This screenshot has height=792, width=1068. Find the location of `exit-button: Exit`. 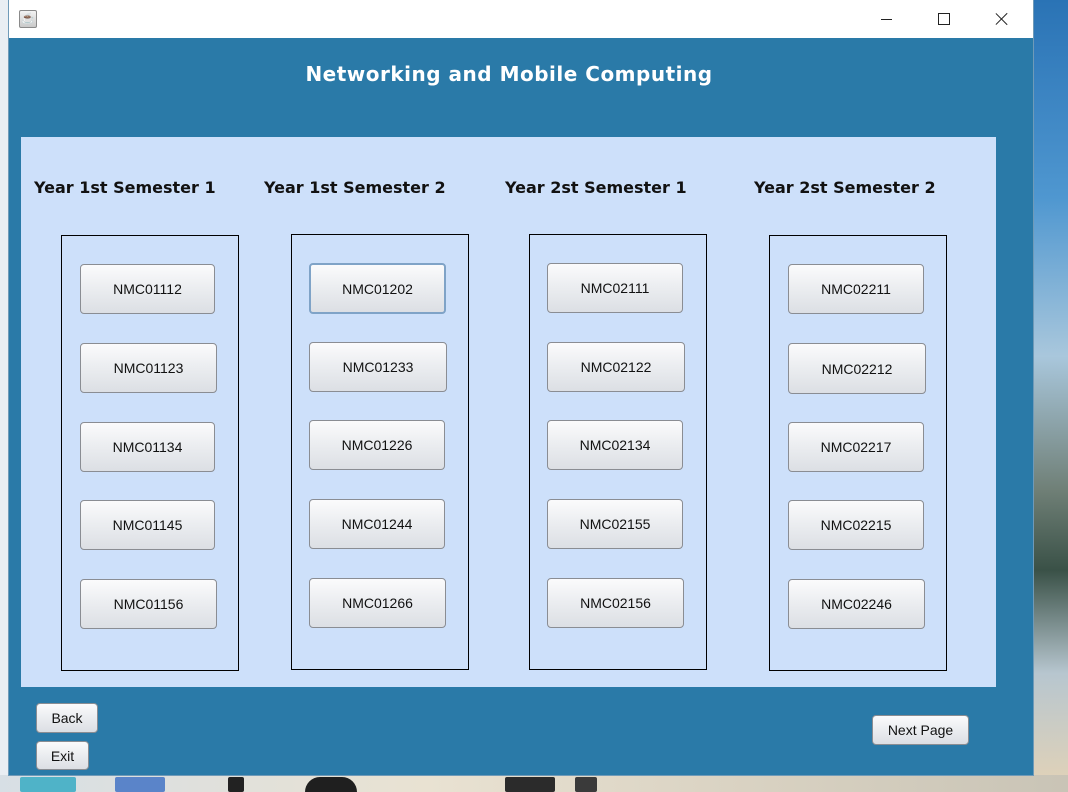

exit-button: Exit is located at coordinates (62, 755).